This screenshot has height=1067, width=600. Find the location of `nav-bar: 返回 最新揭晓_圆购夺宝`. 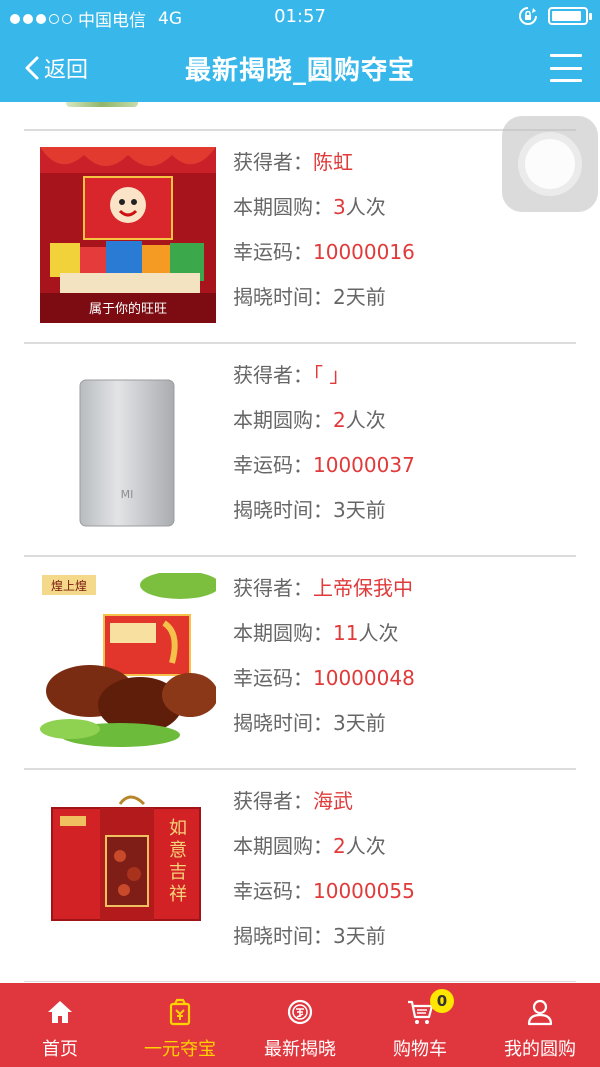

nav-bar: 返回 最新揭晓_圆购夺宝 is located at coordinates (300, 68).